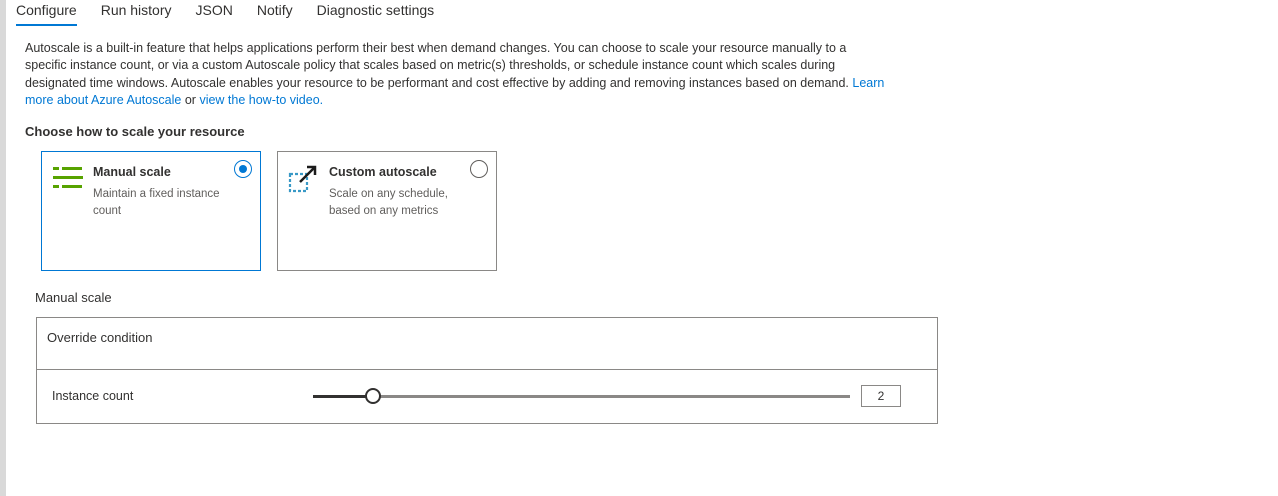 The width and height of the screenshot is (1278, 496). Describe the element at coordinates (46, 13) in the screenshot. I see `tab-configure: Configure` at that location.